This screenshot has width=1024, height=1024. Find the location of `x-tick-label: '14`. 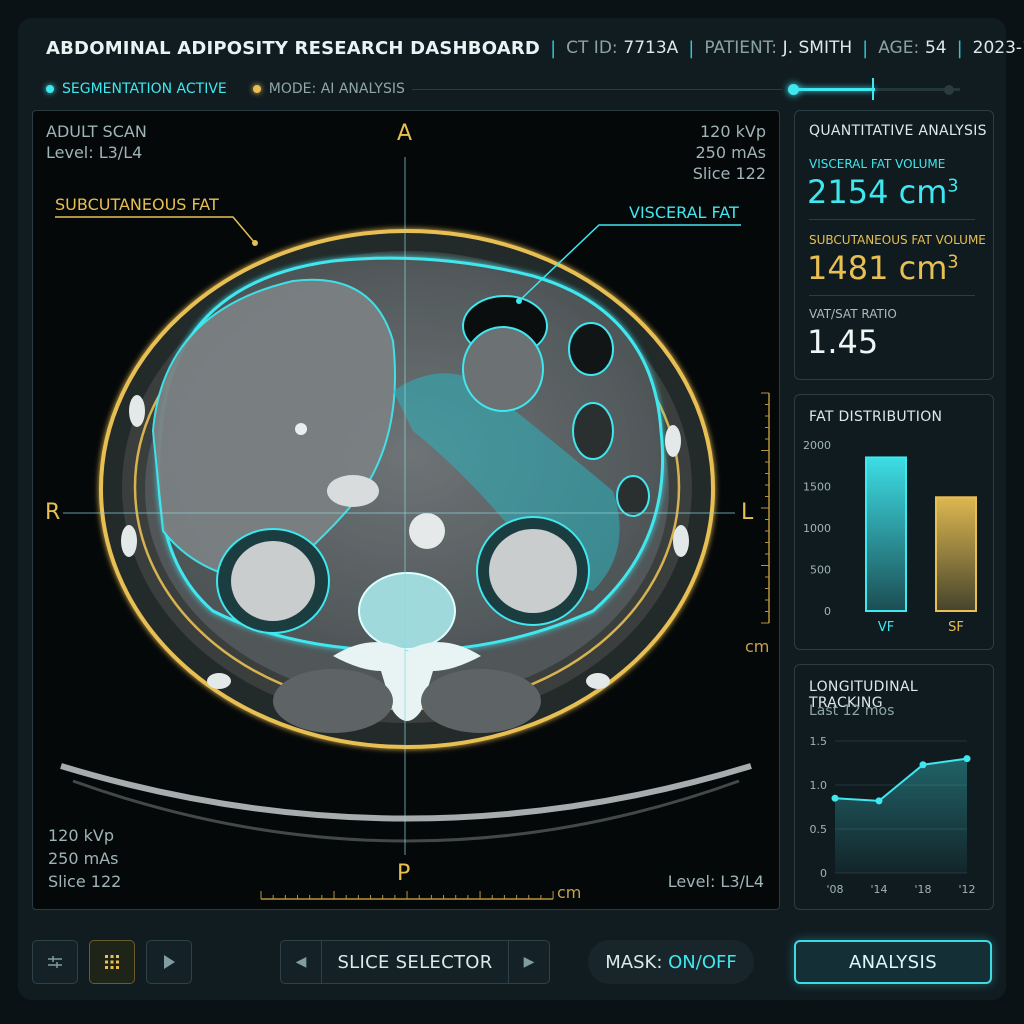

x-tick-label: '14 is located at coordinates (878, 889).